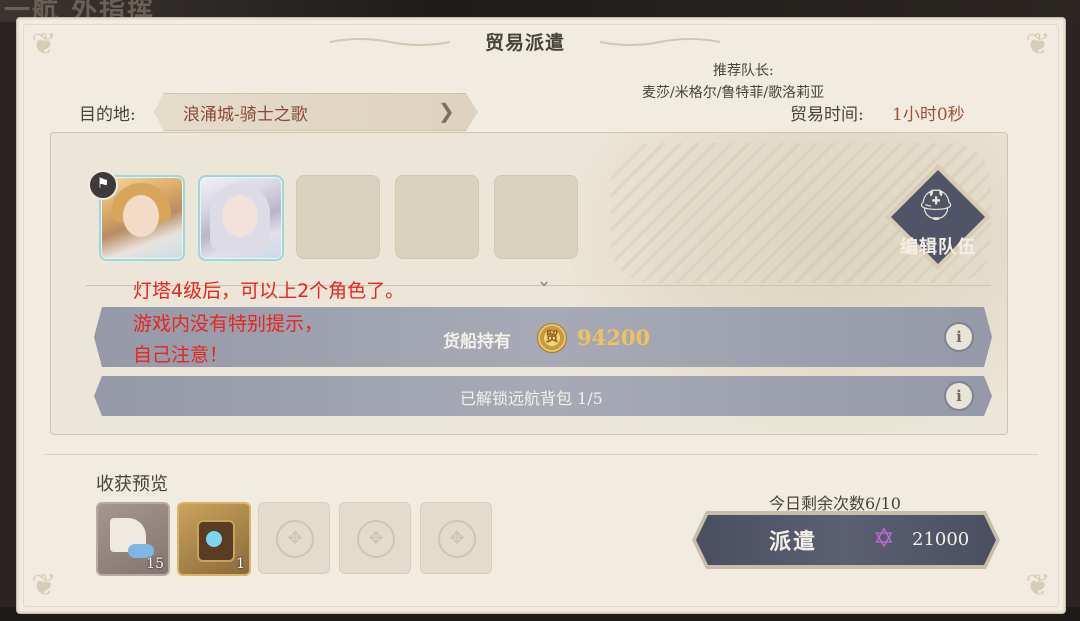 Image resolution: width=1080 pixels, height=621 pixels. Describe the element at coordinates (614, 337) in the screenshot. I see `cargo-value: 94200` at that location.